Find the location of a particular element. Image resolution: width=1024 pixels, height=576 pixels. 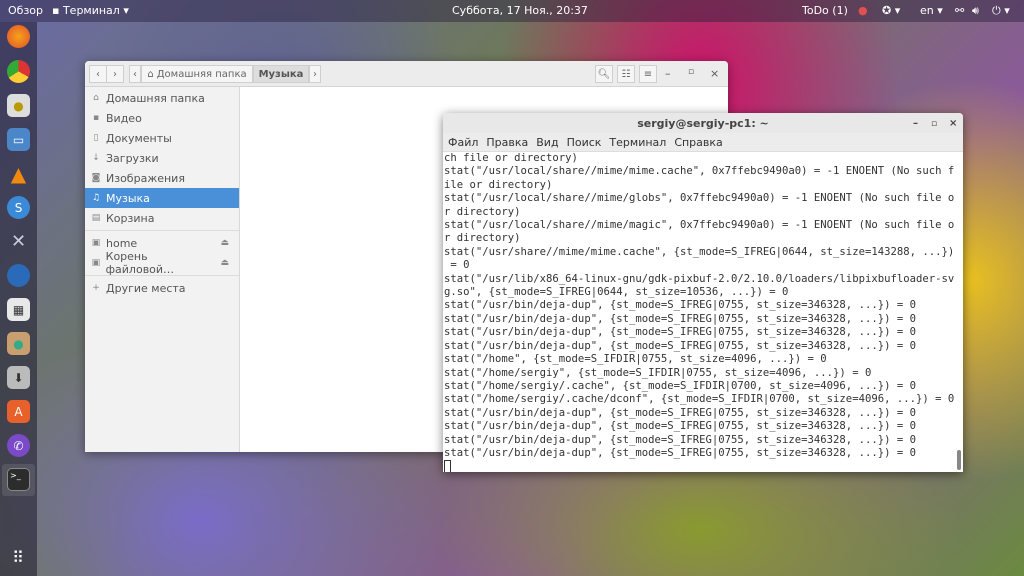

terminal-icon: >_ is located at coordinates (18, 479).